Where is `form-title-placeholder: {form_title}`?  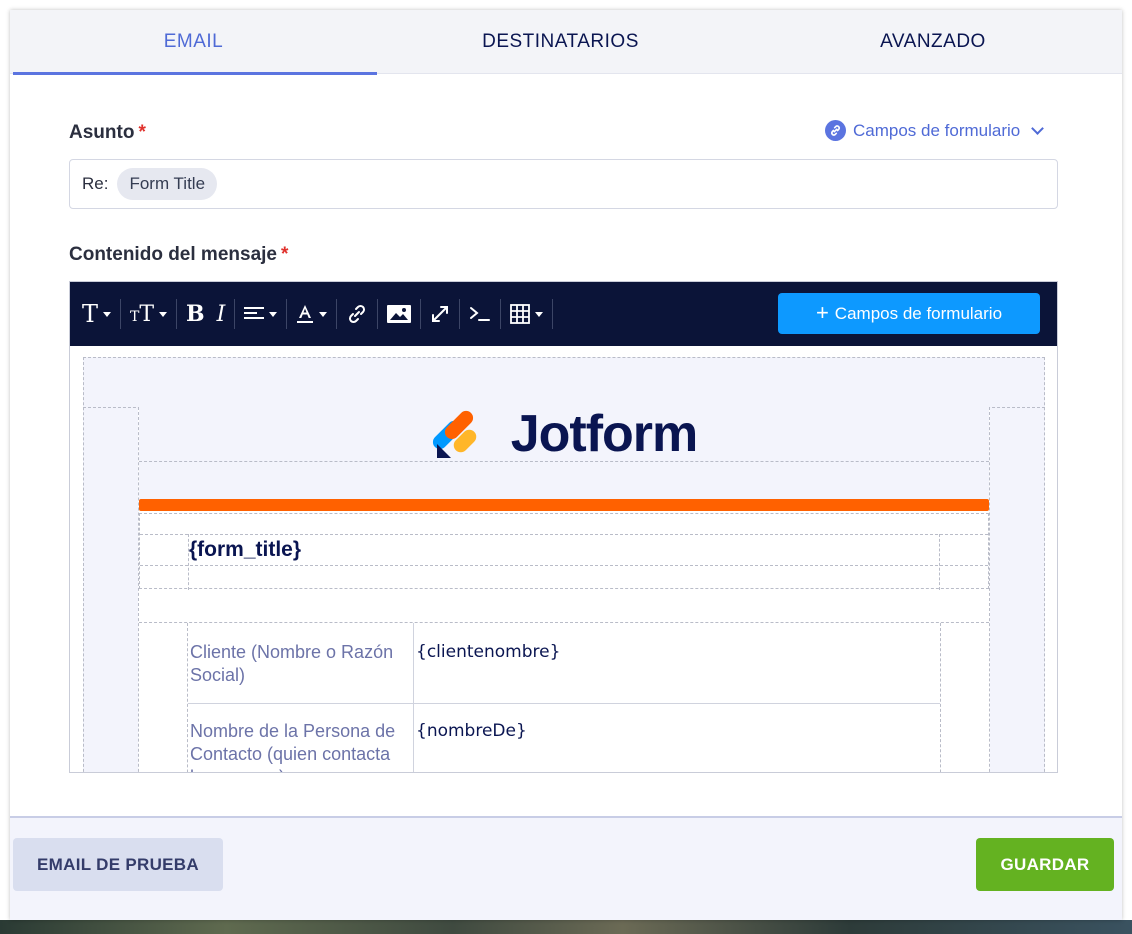
form-title-placeholder: {form_title} is located at coordinates (245, 549).